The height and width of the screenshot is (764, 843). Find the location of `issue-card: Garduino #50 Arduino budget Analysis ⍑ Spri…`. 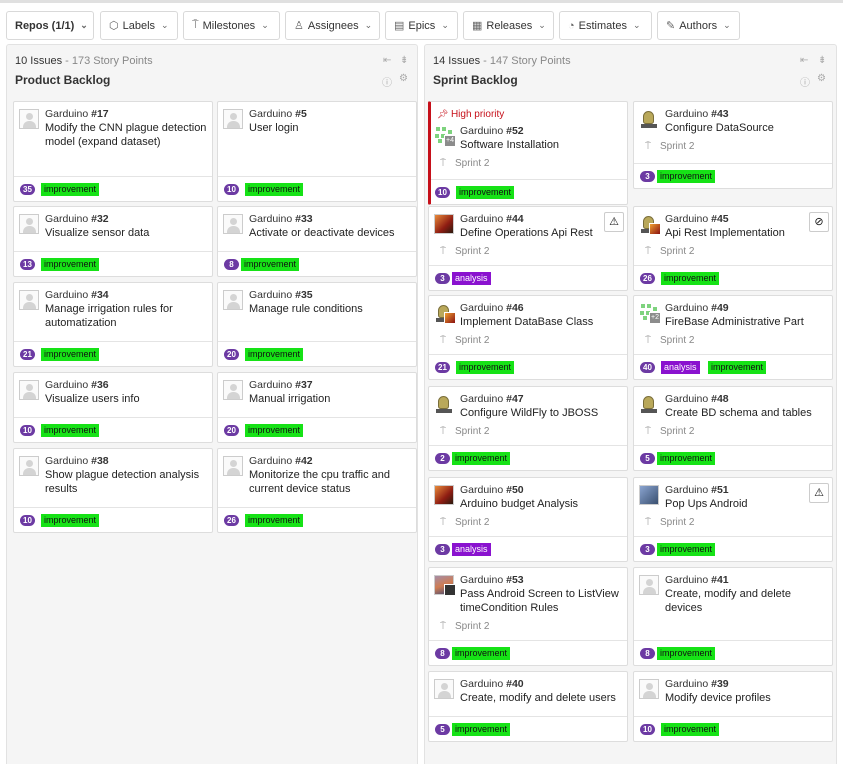

issue-card: Garduino #50 Arduino budget Analysis ⍑ Spri… is located at coordinates (528, 519).